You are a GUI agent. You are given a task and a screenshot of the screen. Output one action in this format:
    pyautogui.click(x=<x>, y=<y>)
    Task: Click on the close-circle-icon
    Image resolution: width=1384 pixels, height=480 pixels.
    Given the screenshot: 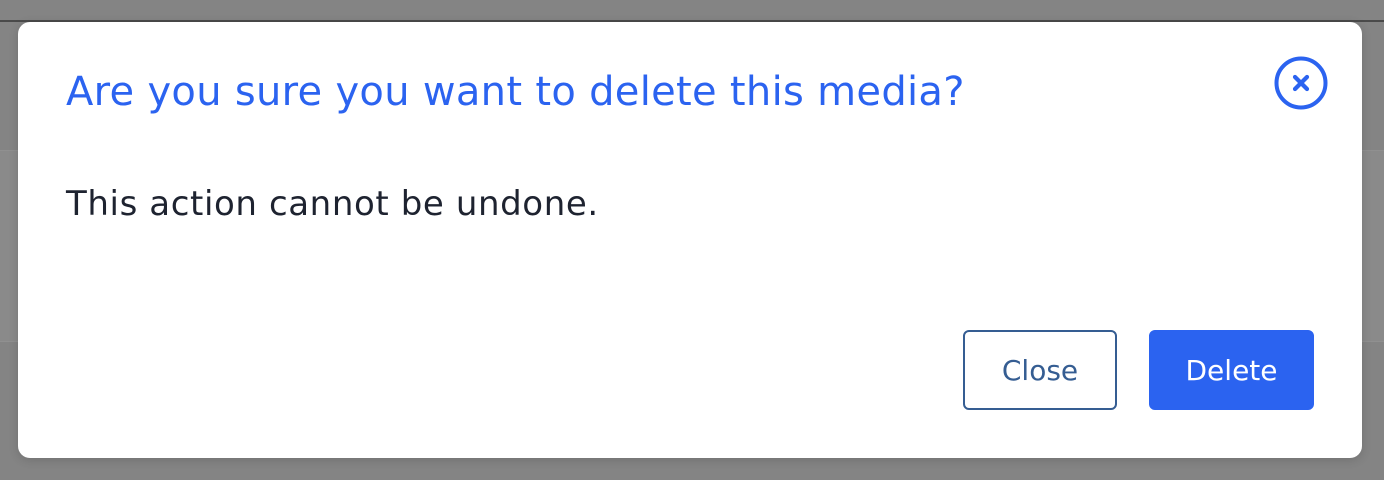 What is the action you would take?
    pyautogui.click(x=1301, y=83)
    